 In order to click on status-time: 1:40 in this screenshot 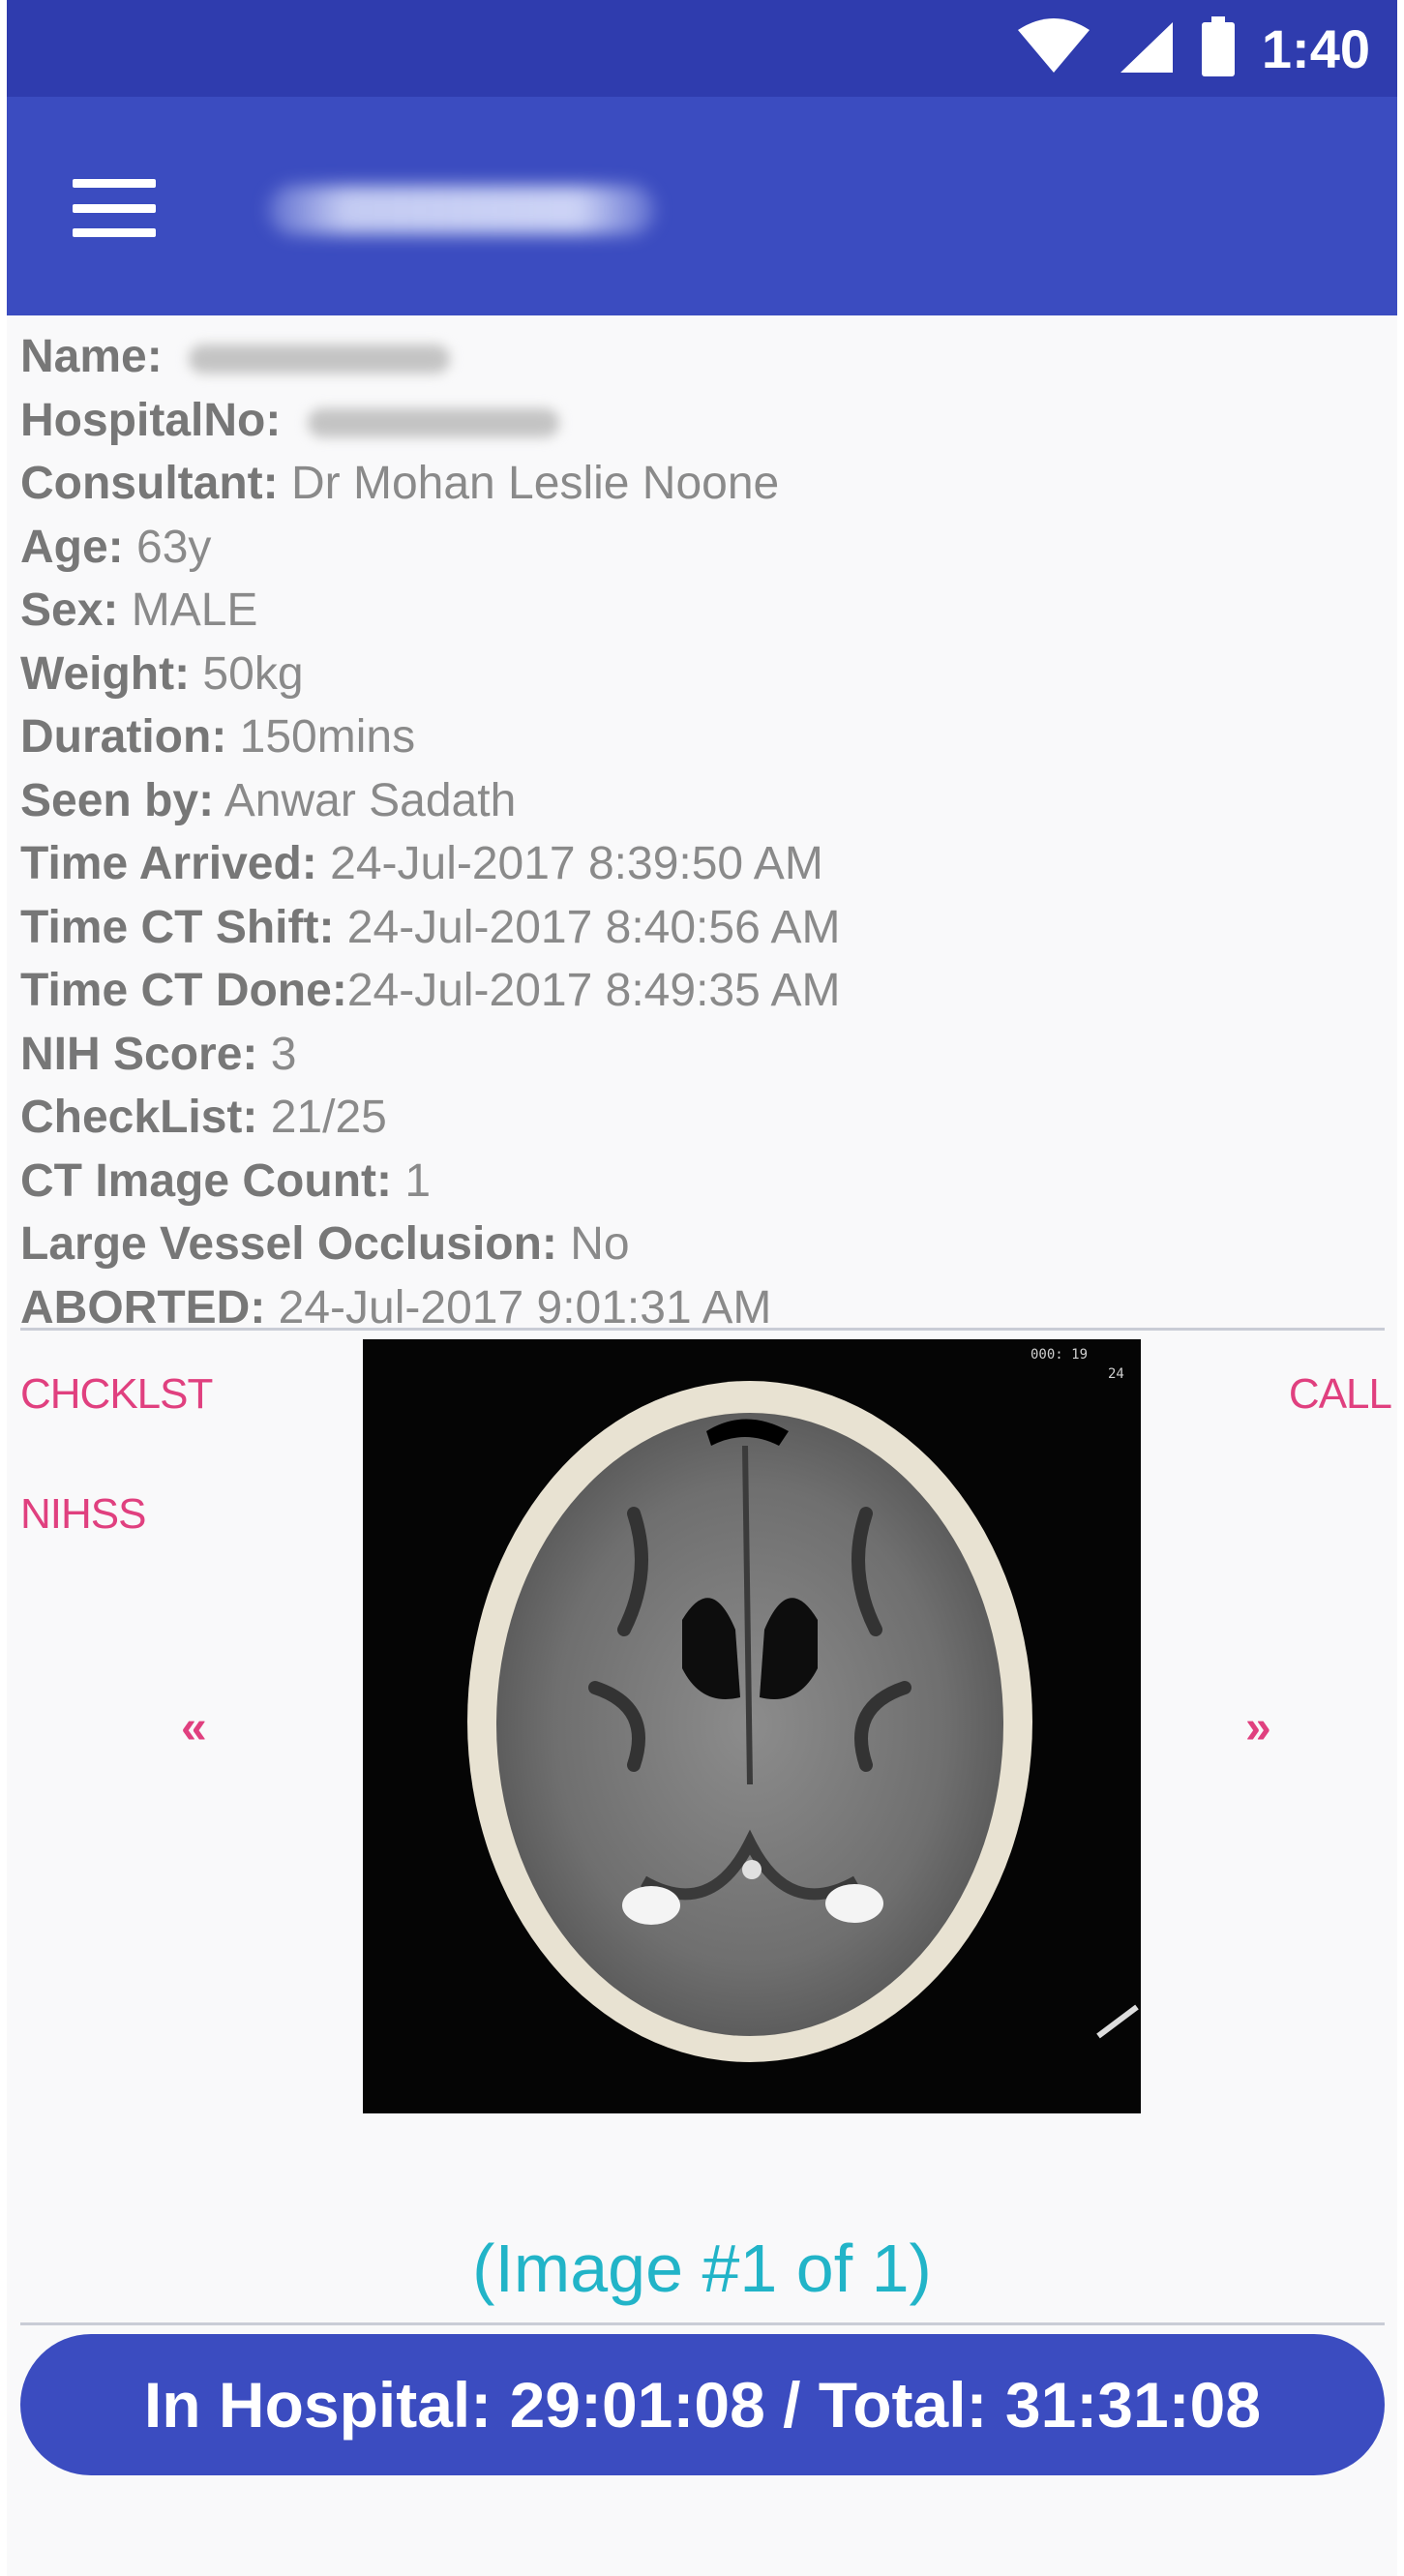, I will do `click(1316, 48)`.